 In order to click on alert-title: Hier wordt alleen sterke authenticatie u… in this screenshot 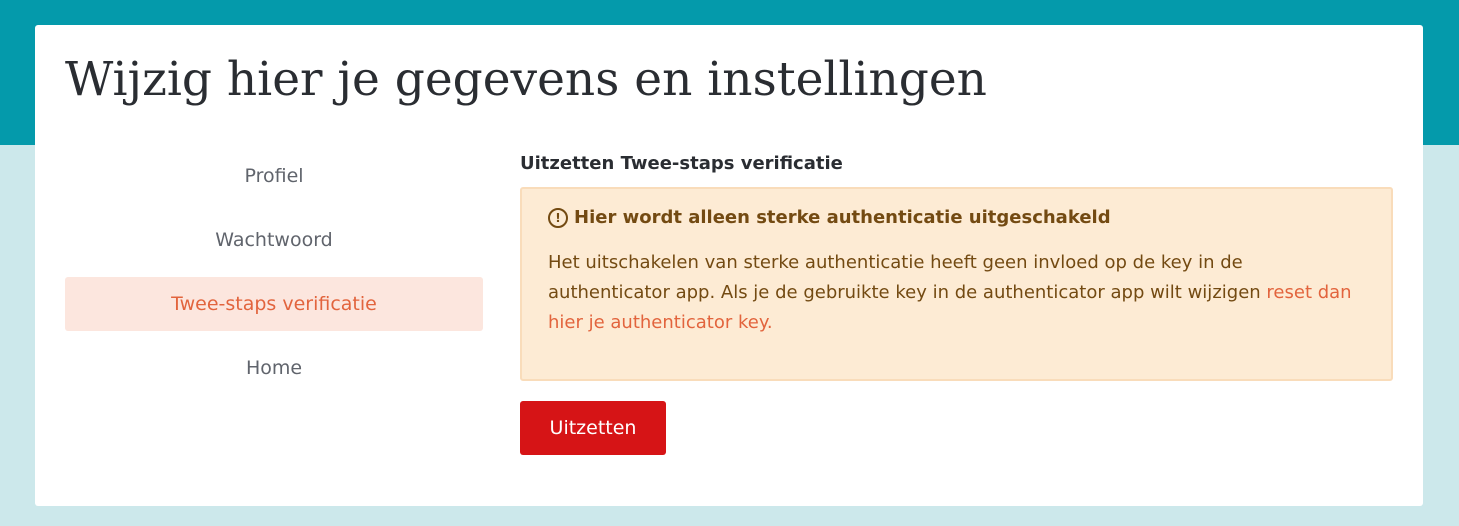, I will do `click(842, 217)`.